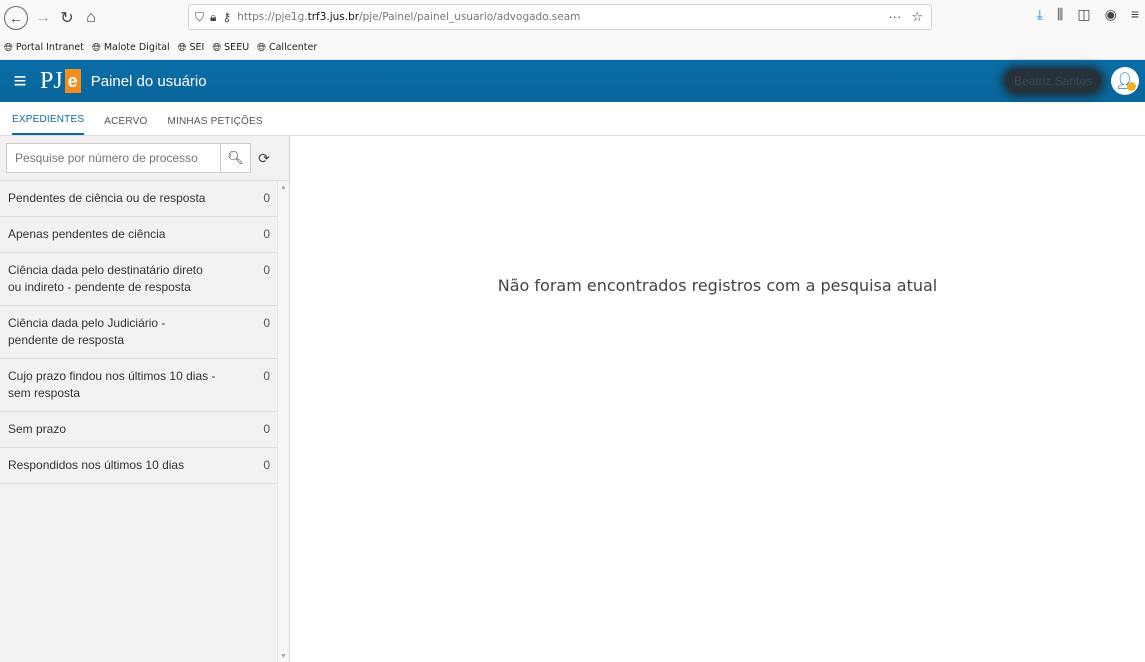  I want to click on refresh-button: ⟳, so click(264, 158).